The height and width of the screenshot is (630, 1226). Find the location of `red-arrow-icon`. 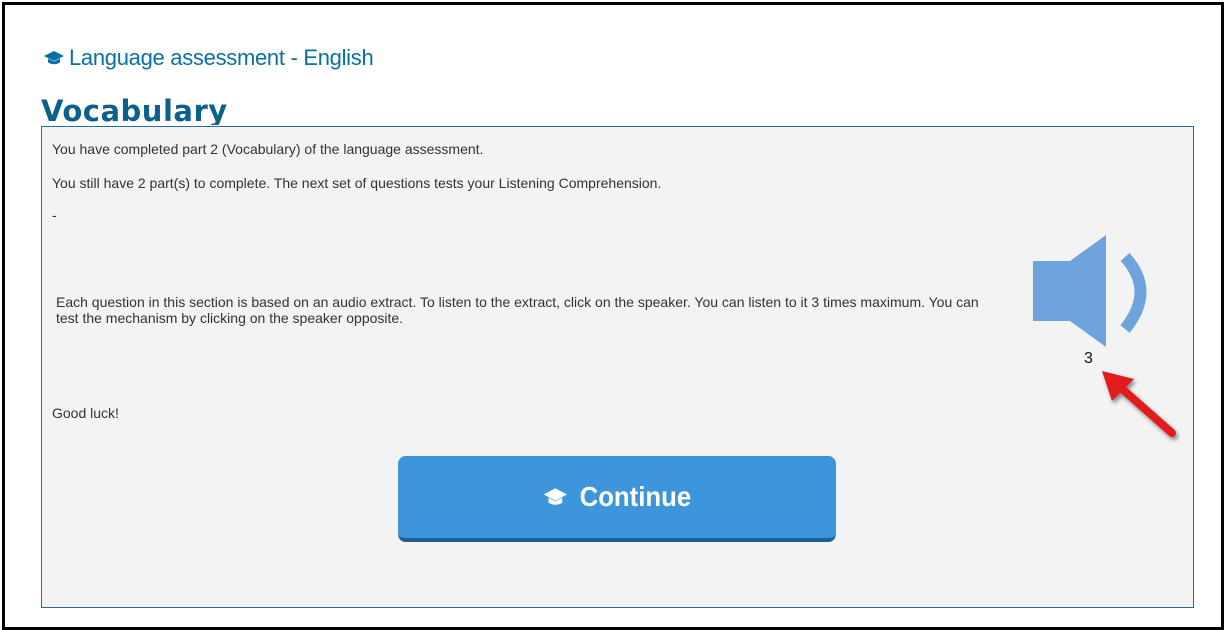

red-arrow-icon is located at coordinates (1139, 404).